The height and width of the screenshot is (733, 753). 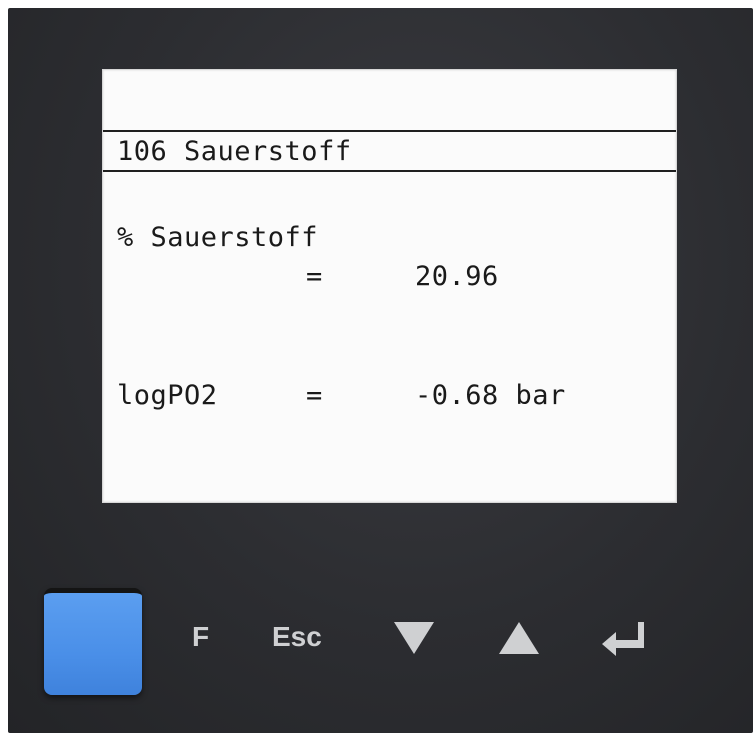 I want to click on oxygen-percent-value: 20.96, so click(x=457, y=276).